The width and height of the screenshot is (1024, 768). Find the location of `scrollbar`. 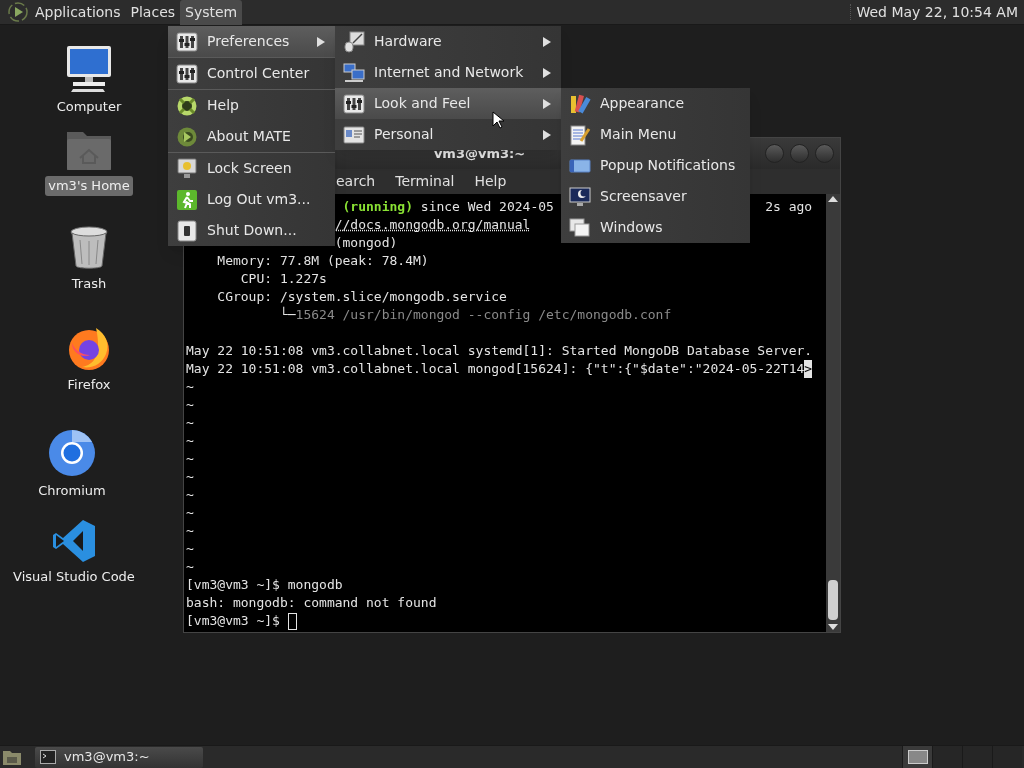

scrollbar is located at coordinates (833, 413).